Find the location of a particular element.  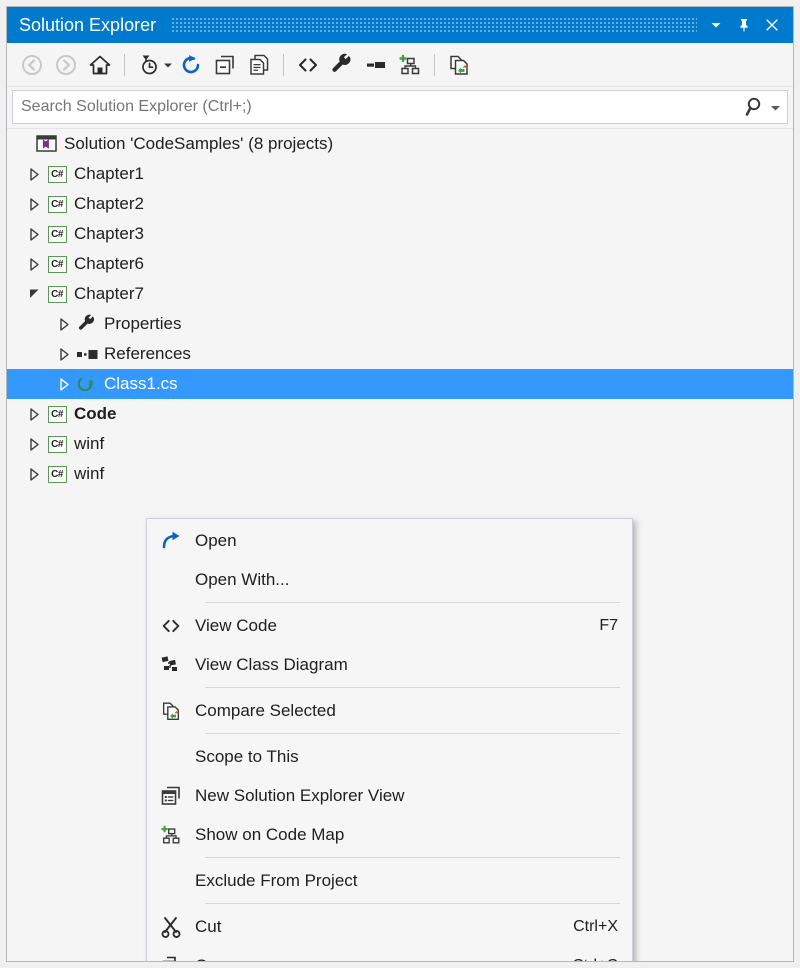

search-options-caret-icon is located at coordinates (775, 107).